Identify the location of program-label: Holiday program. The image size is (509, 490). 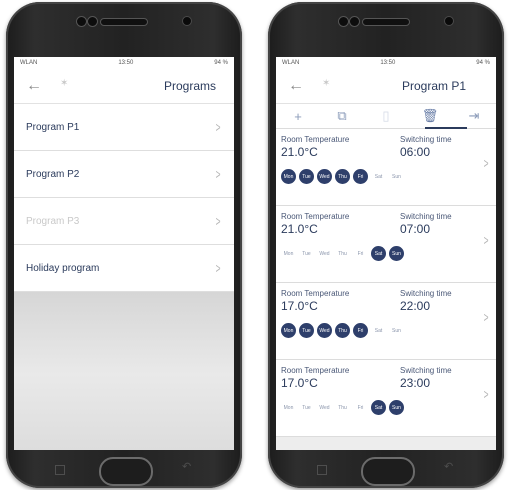
(63, 268).